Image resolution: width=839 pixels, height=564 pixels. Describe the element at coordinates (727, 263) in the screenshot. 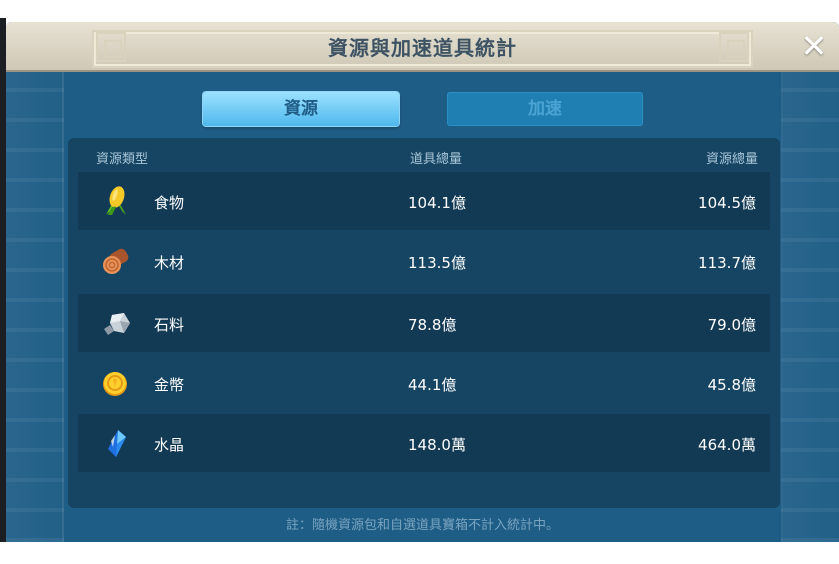

I see `resource-total: 113.7億` at that location.